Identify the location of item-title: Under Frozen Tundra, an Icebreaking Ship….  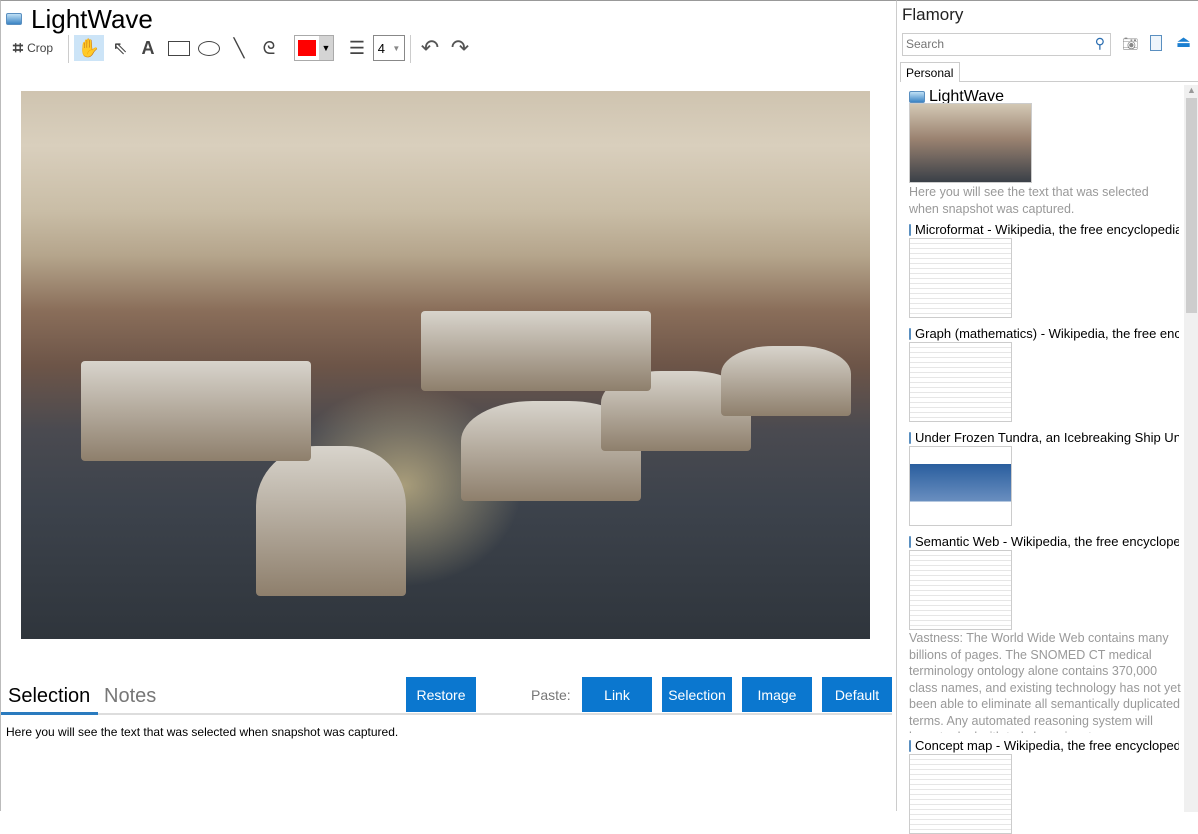
(1047, 437).